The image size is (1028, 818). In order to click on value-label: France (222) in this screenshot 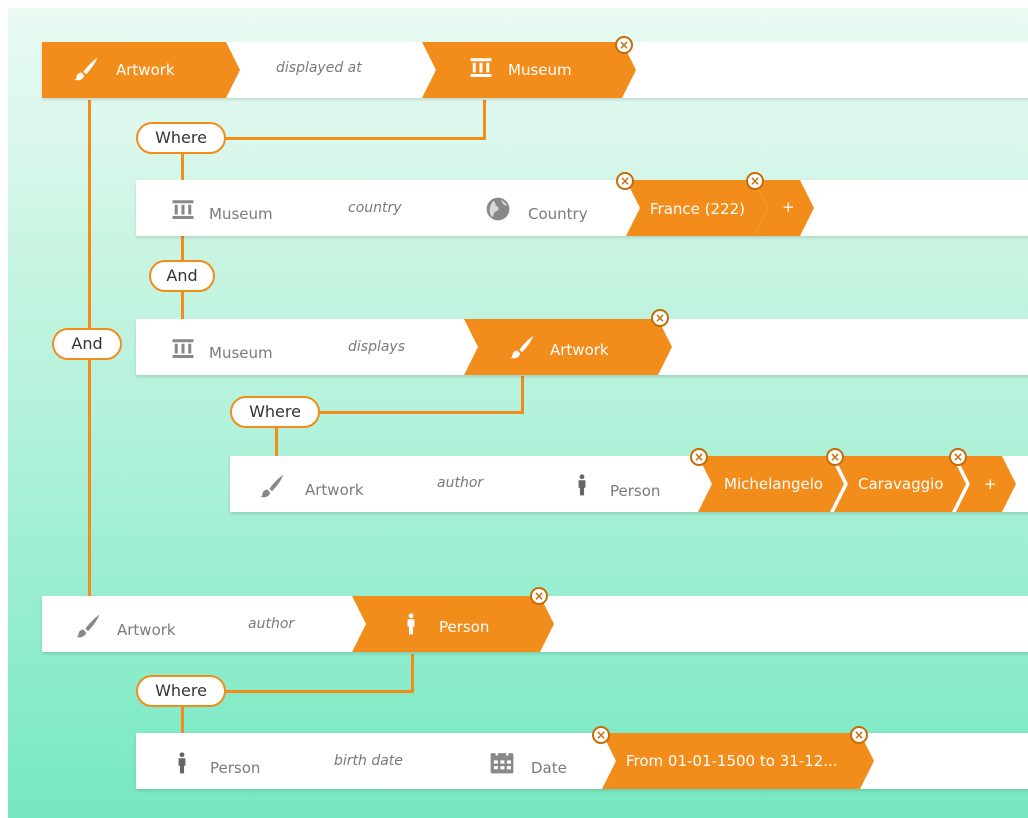, I will do `click(697, 209)`.